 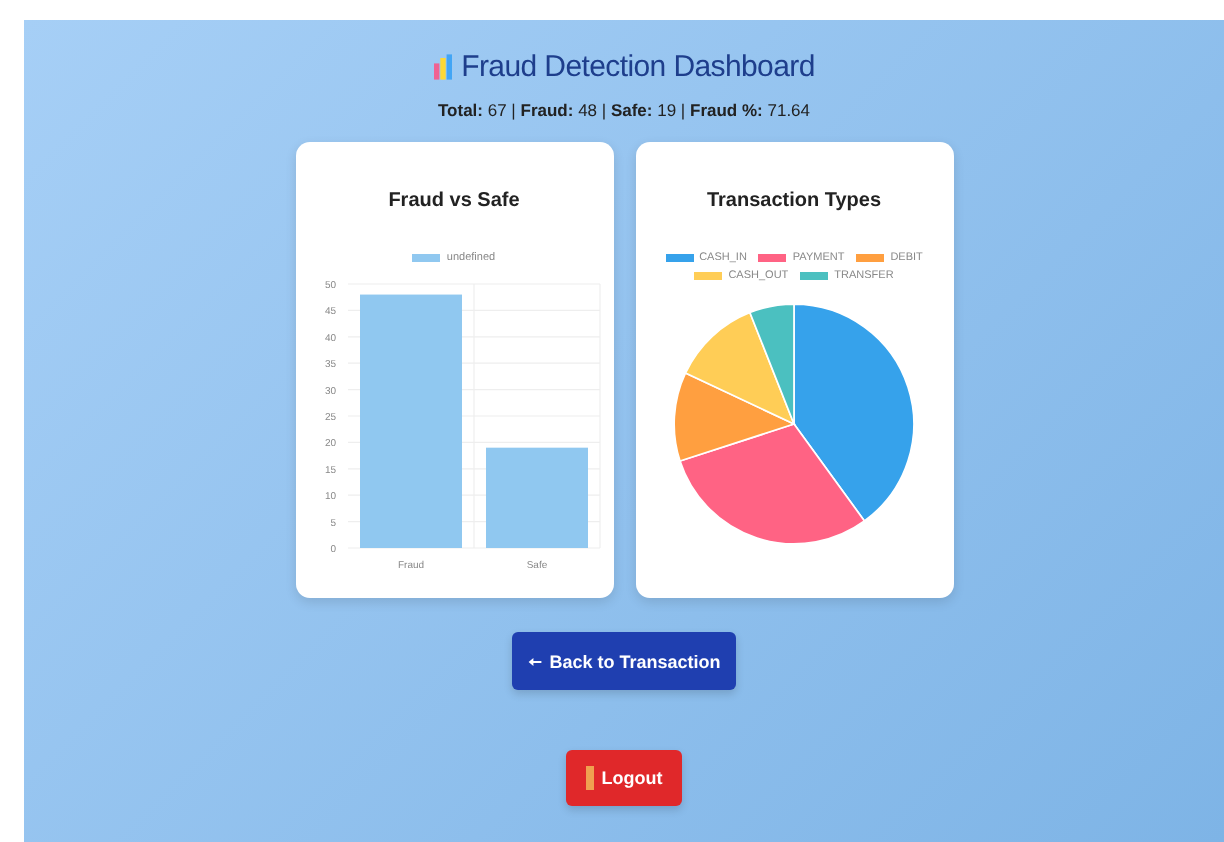 I want to click on chart-title: Transaction Types, so click(x=794, y=201).